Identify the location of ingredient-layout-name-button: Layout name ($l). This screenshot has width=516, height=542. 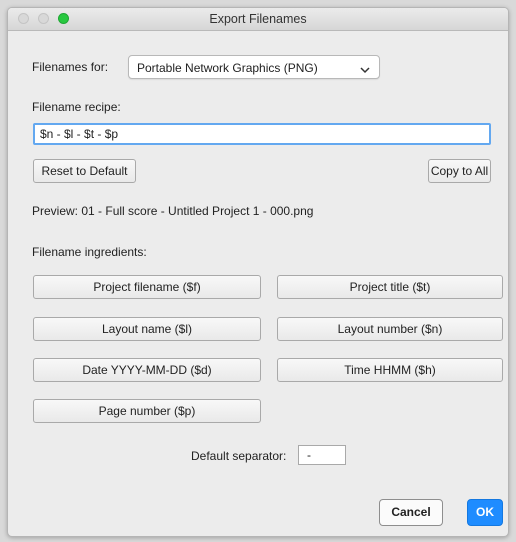
(147, 329).